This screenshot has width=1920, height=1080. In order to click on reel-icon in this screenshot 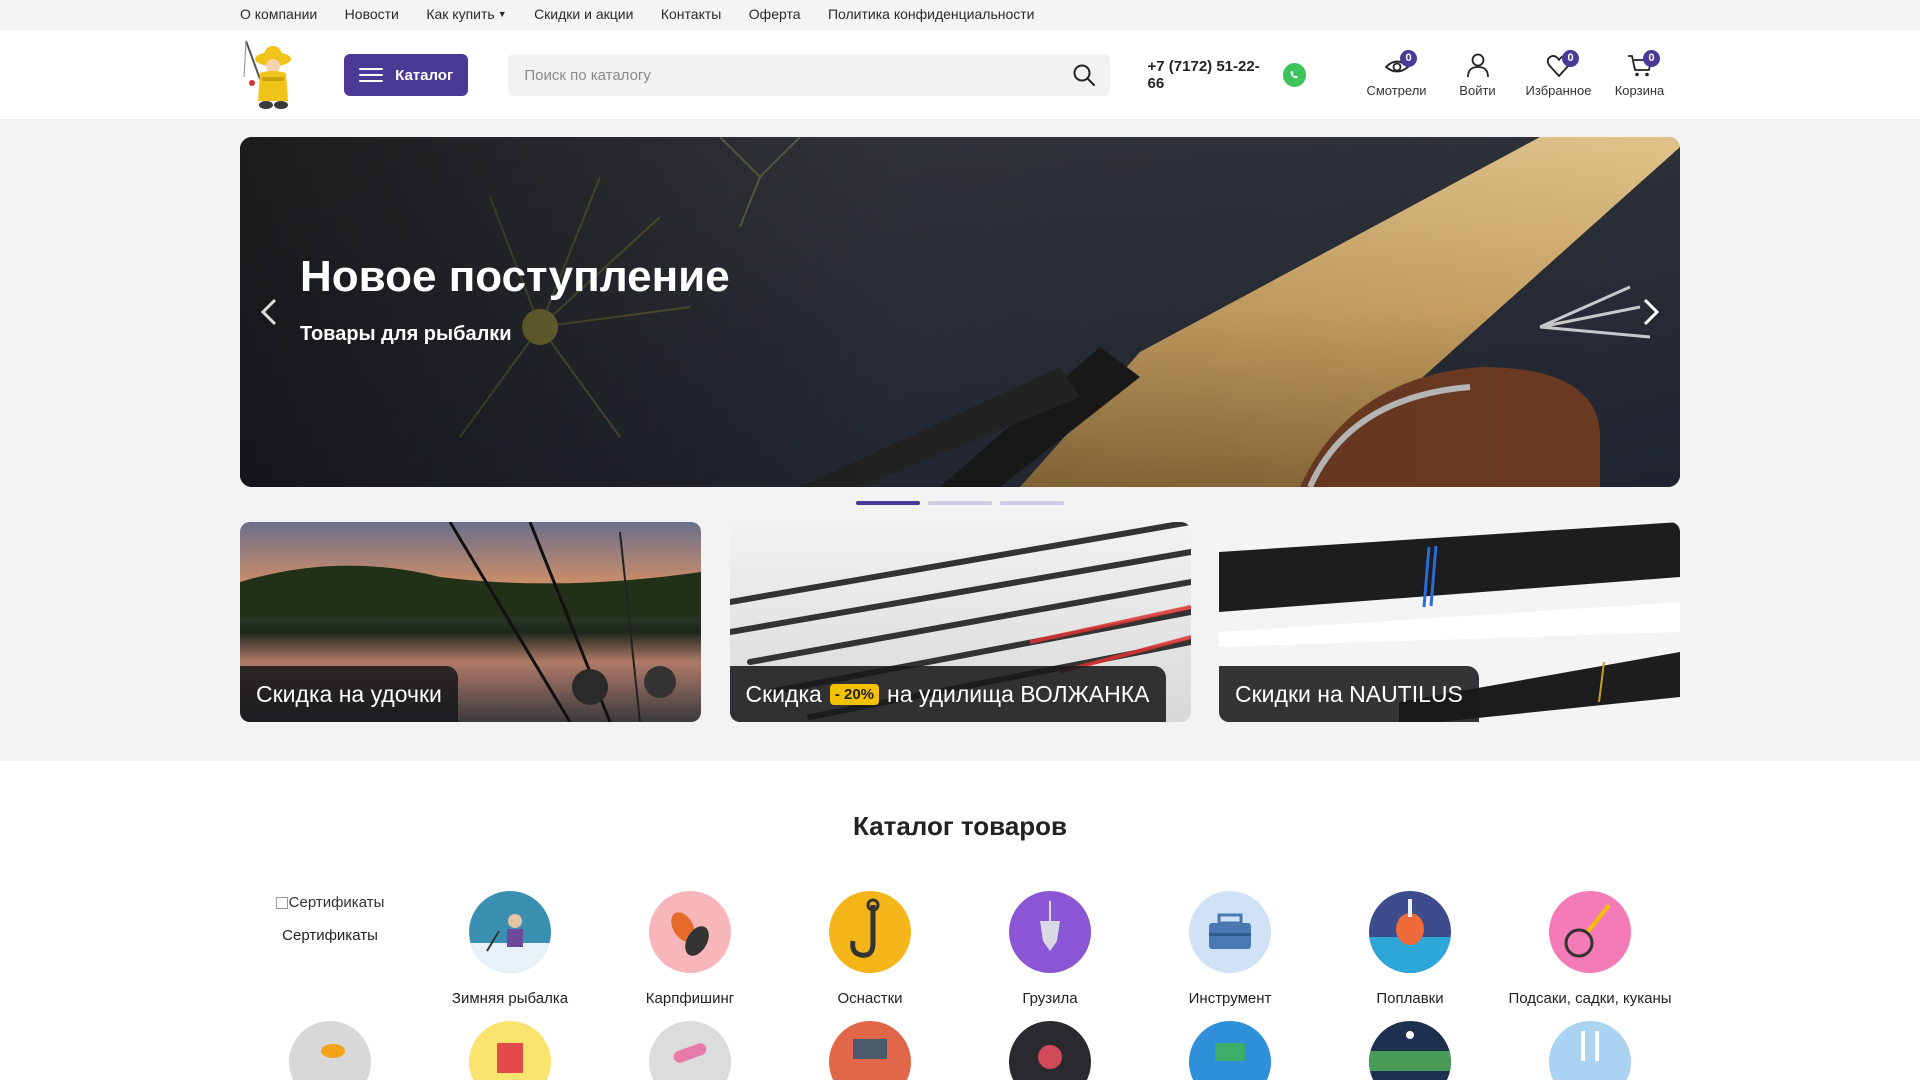, I will do `click(1050, 1050)`.